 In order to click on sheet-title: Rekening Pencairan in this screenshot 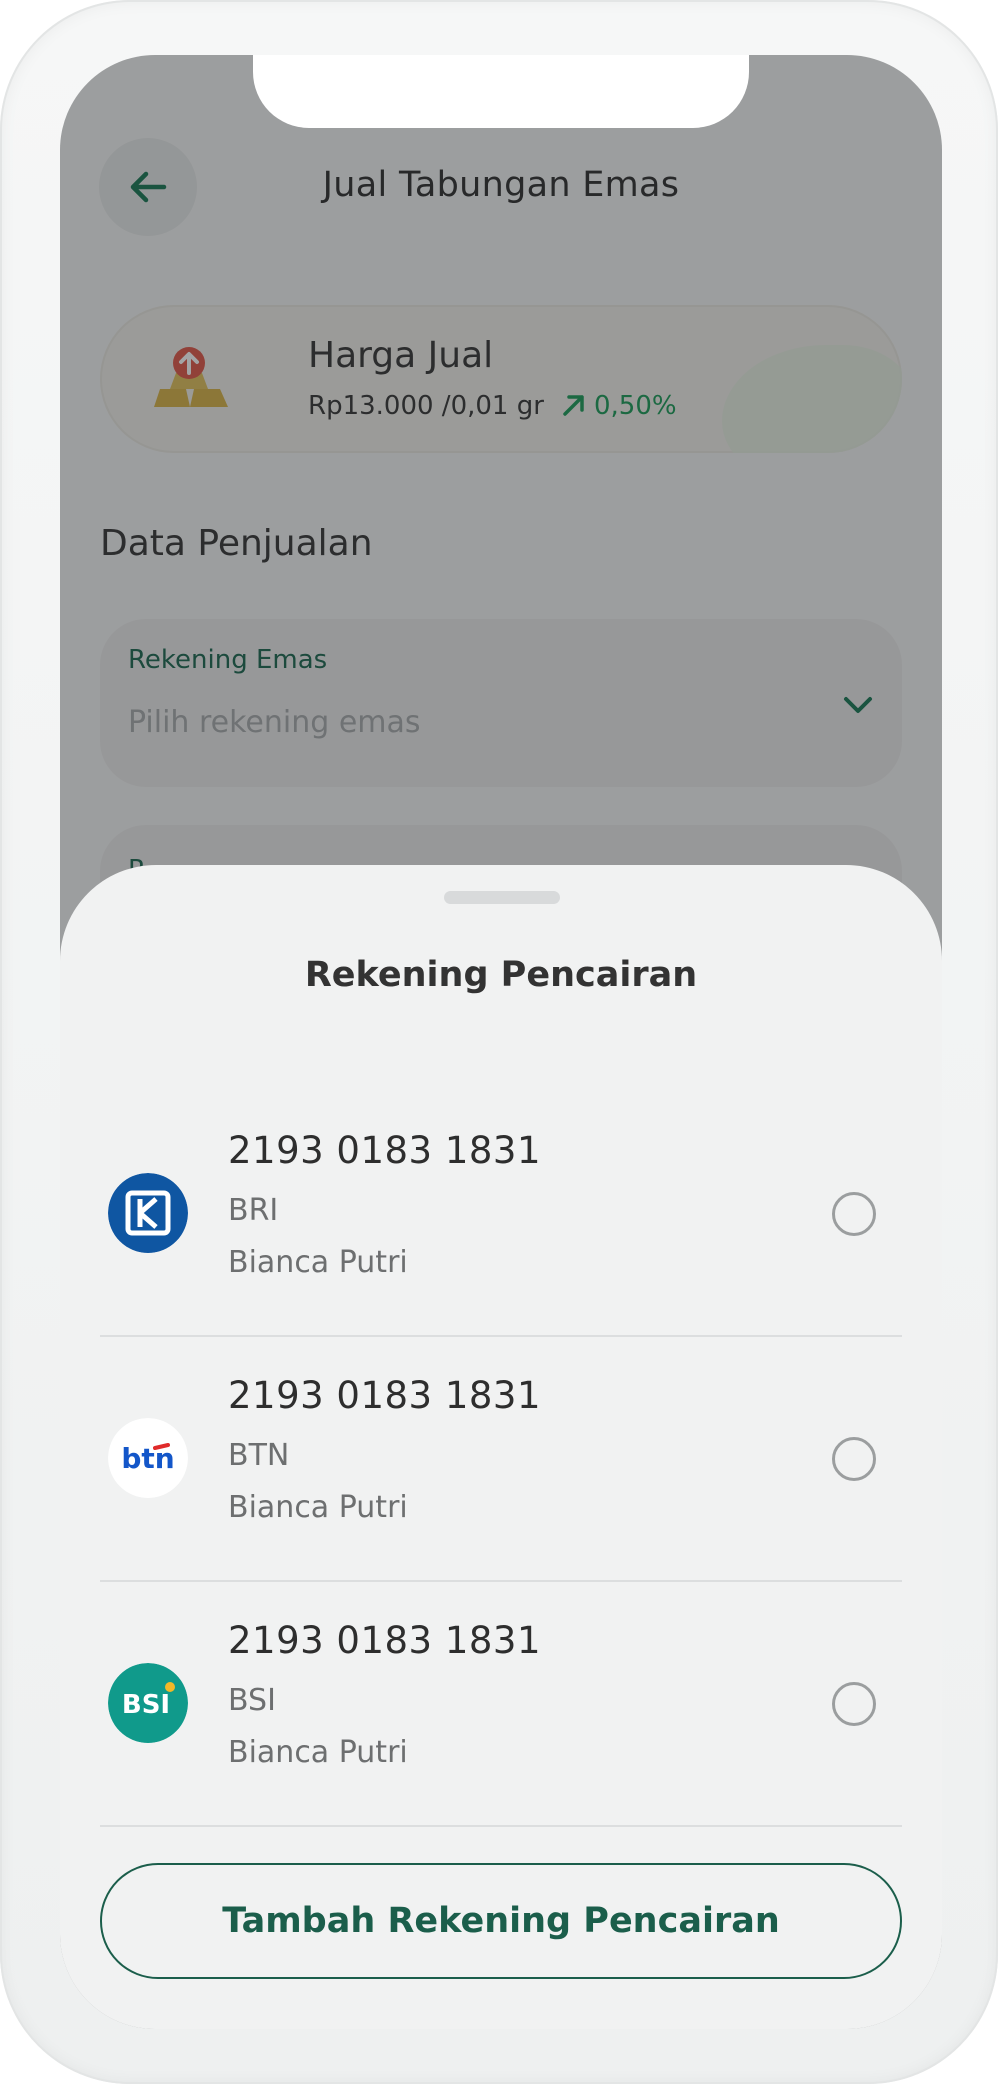, I will do `click(501, 975)`.